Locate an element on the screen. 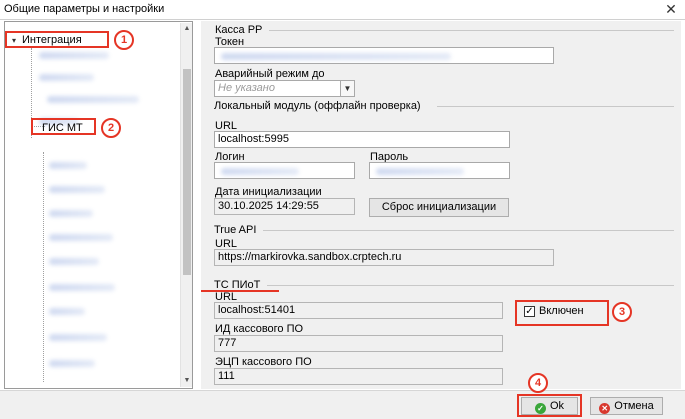 This screenshot has width=685, height=419. ecp-field: 111 is located at coordinates (358, 376).